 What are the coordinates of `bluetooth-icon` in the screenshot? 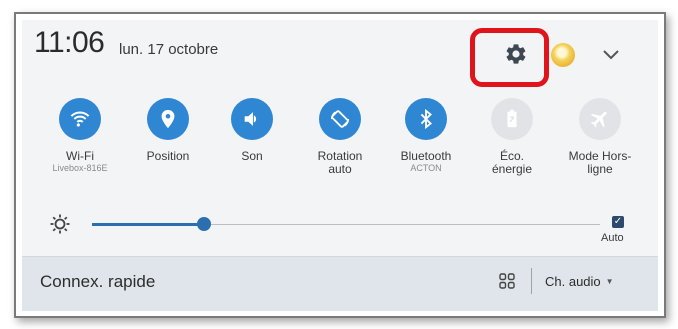 It's located at (426, 119).